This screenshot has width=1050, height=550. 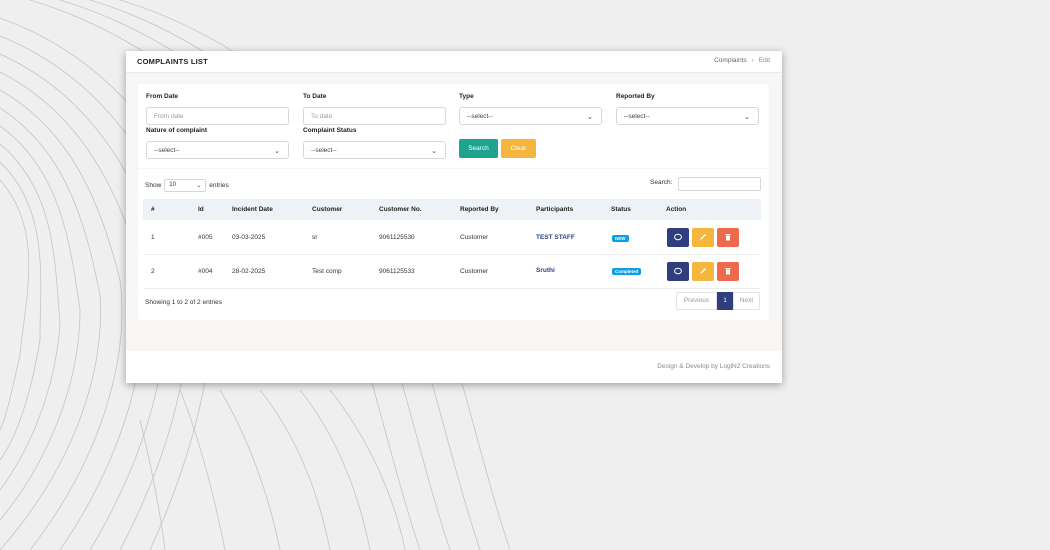 What do you see at coordinates (205, 237) in the screenshot?
I see `row-id: #005` at bounding box center [205, 237].